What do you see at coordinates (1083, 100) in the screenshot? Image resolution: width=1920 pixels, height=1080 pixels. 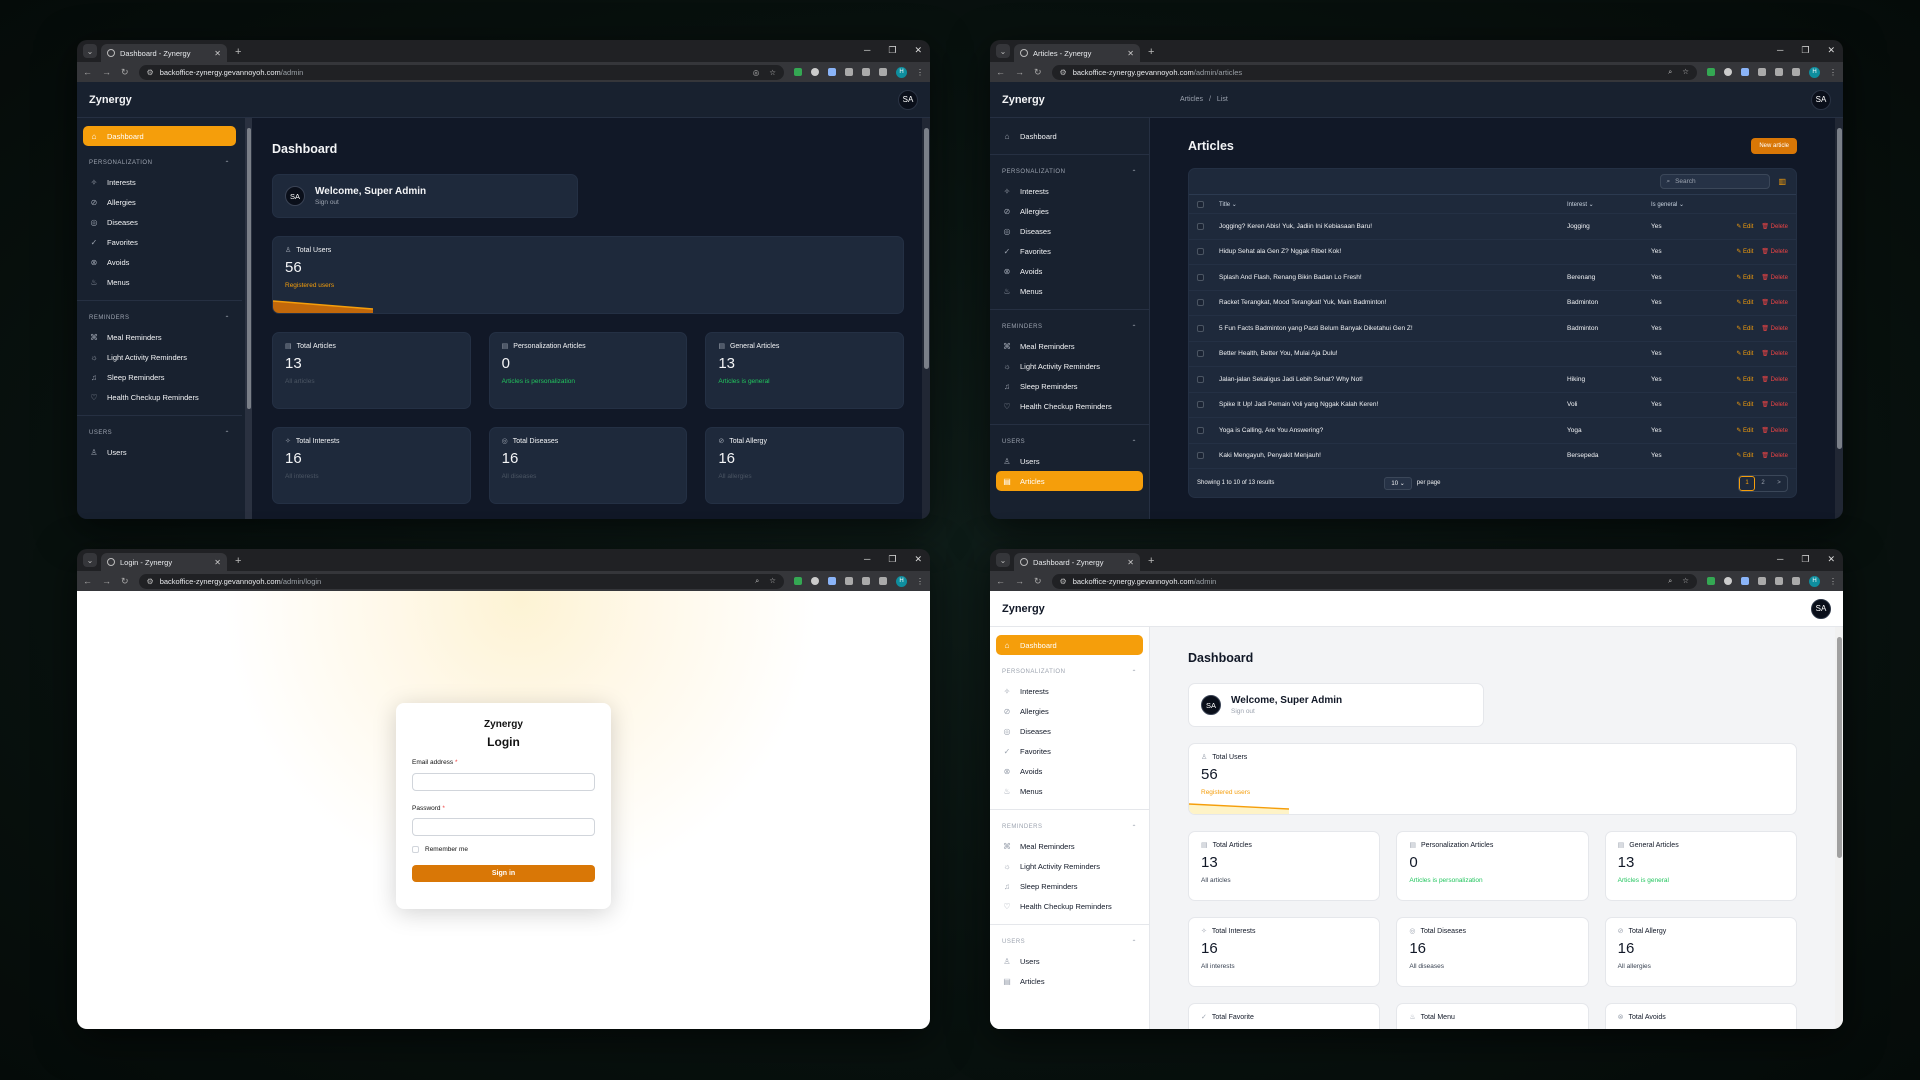 I see `brand-logo: Zynergy` at bounding box center [1083, 100].